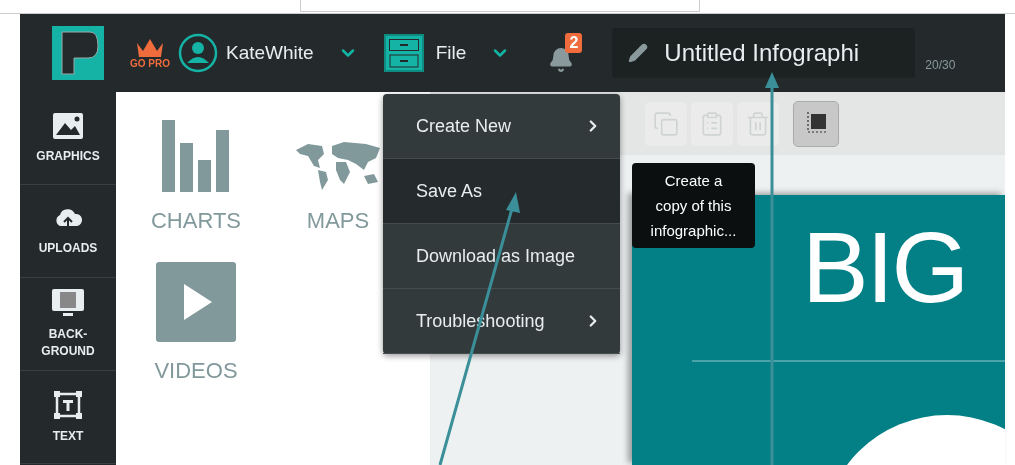 The height and width of the screenshot is (465, 1015). What do you see at coordinates (196, 302) in the screenshot?
I see `play-icon` at bounding box center [196, 302].